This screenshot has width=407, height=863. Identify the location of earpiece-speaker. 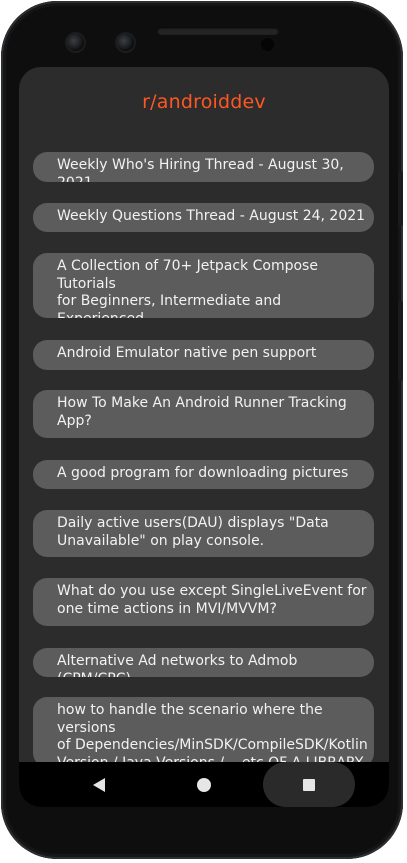
(218, 31).